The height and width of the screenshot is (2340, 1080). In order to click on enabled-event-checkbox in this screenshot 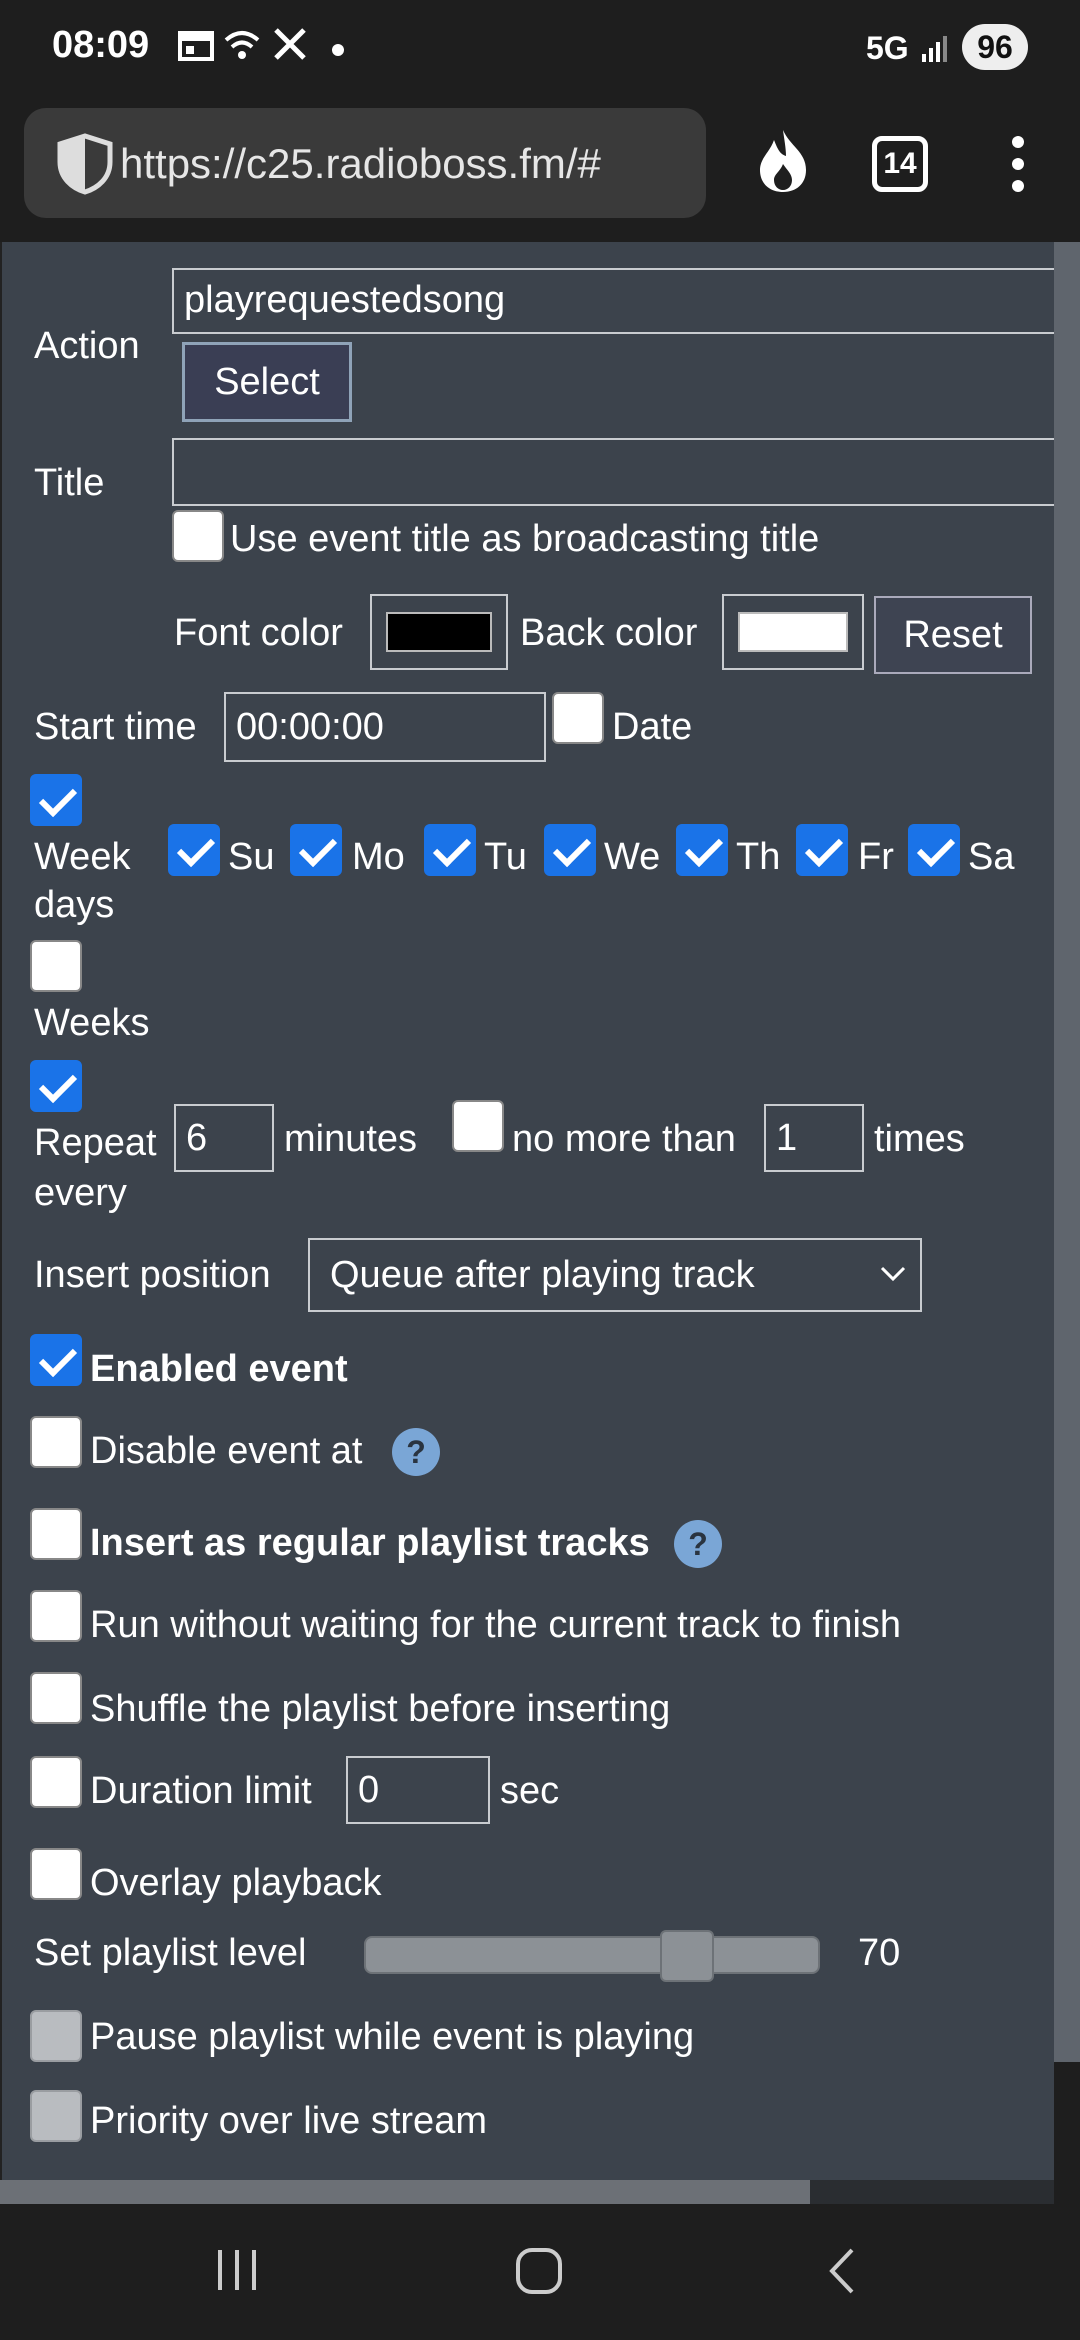, I will do `click(56, 1360)`.